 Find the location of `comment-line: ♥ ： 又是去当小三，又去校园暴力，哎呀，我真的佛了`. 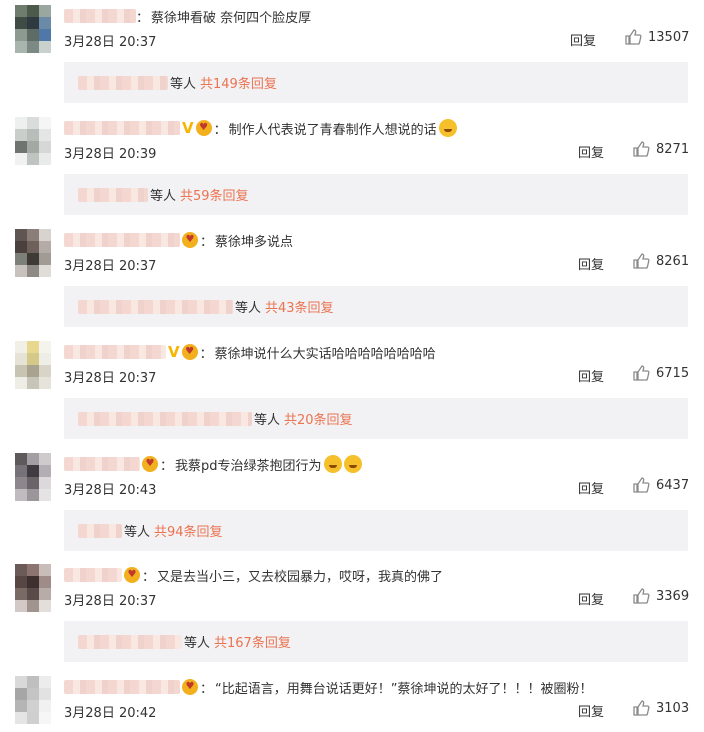

comment-line: ♥ ： 又是去当小三，又去校园暴力，哎呀，我真的佛了 is located at coordinates (253, 575).